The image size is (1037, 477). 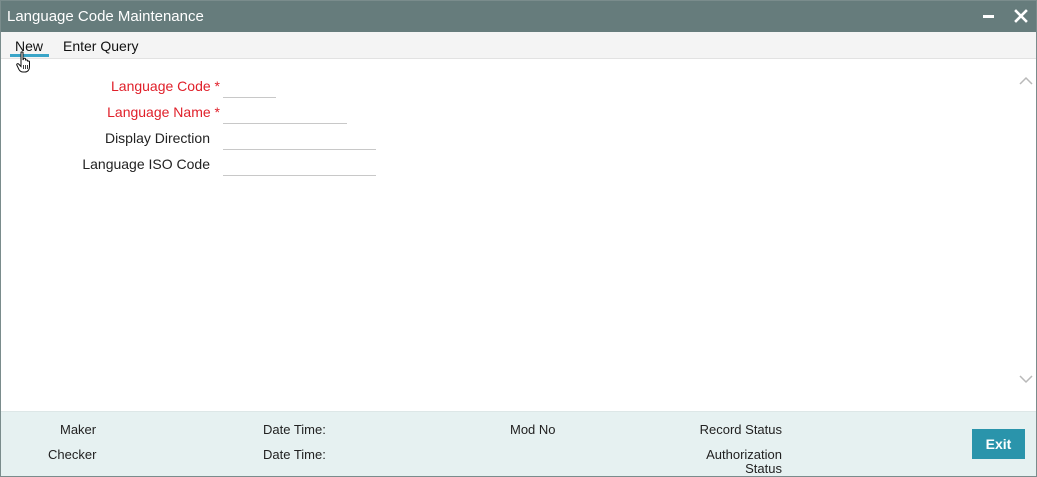 I want to click on title-bar: Language Code Maintenance, so click(x=518, y=16).